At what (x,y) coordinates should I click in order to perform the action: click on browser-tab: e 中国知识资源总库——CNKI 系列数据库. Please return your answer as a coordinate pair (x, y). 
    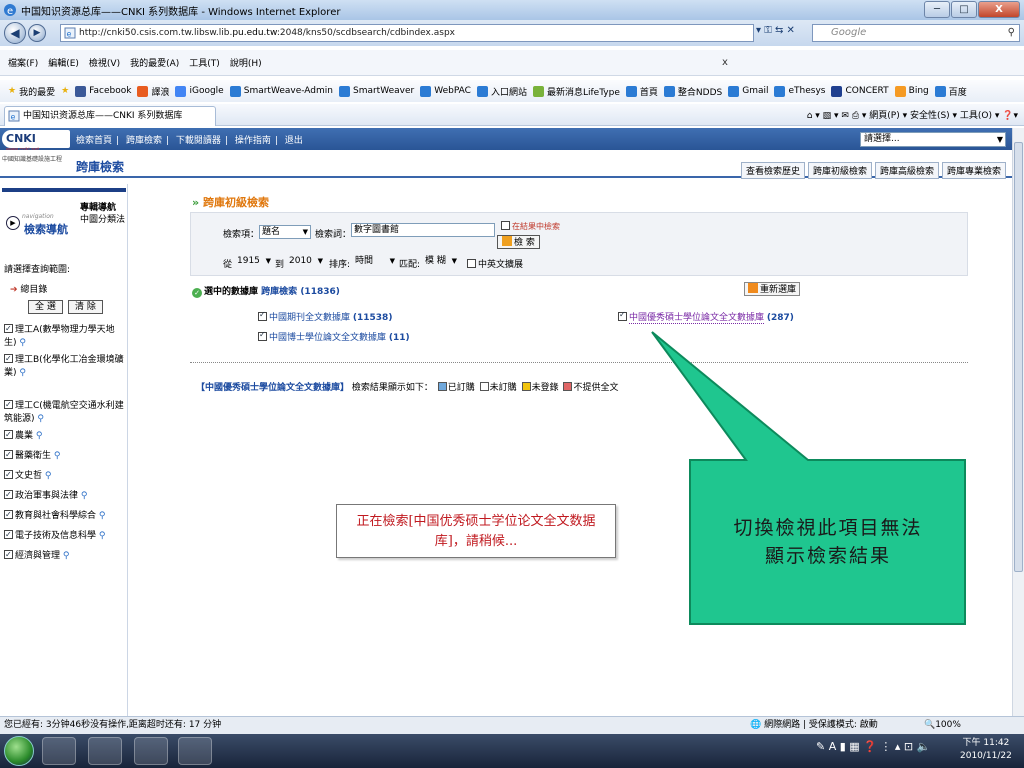
    Looking at the image, I should click on (110, 116).